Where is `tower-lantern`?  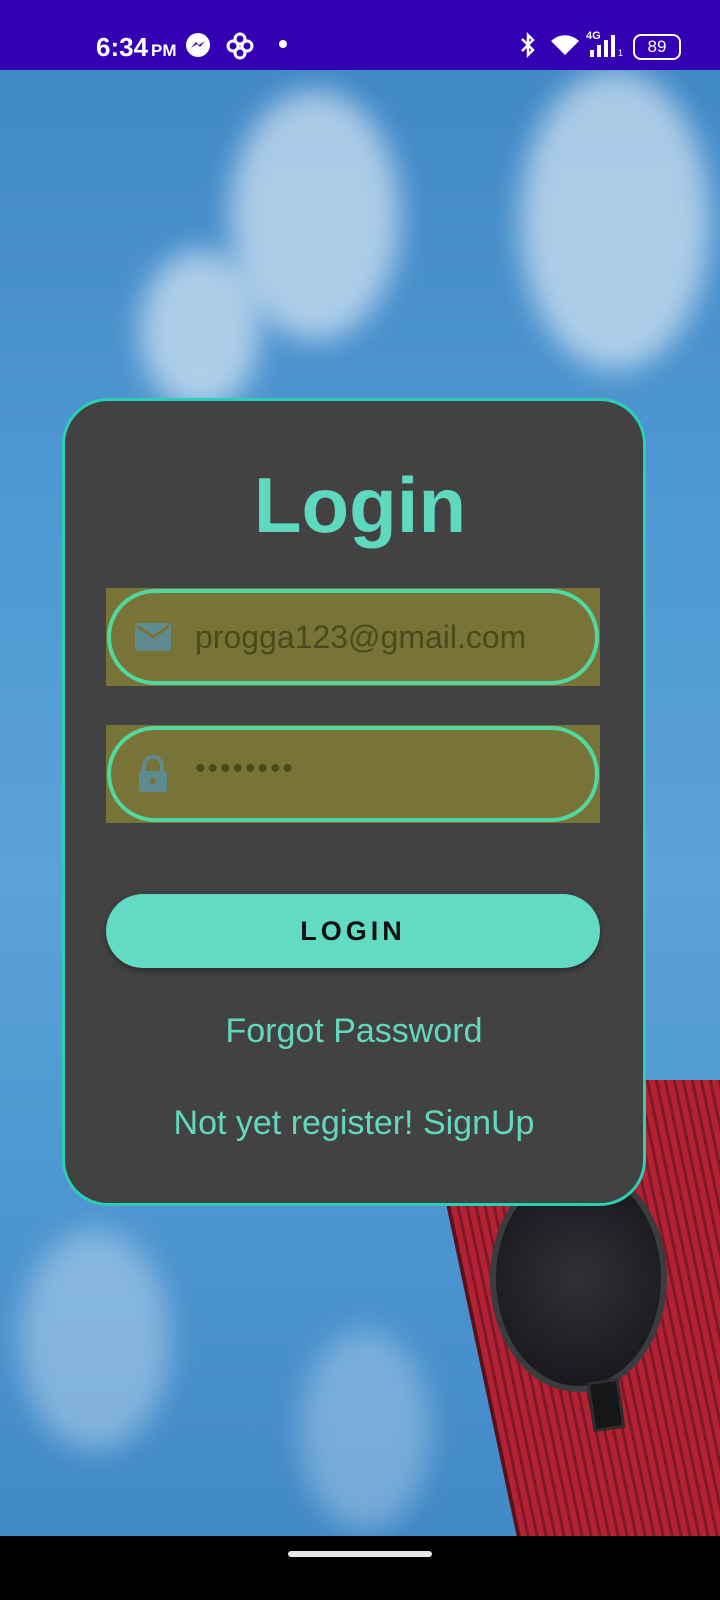 tower-lantern is located at coordinates (606, 1405).